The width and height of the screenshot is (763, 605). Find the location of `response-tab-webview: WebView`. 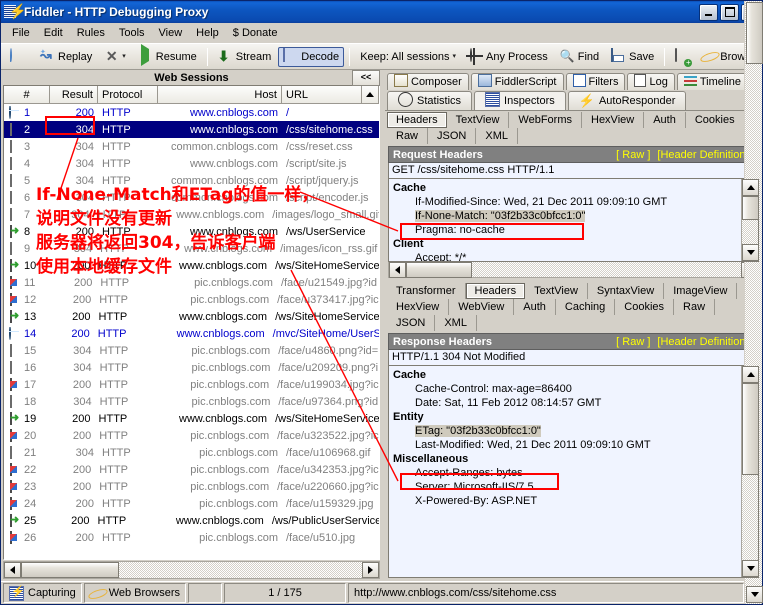

response-tab-webview: WebView is located at coordinates (482, 307).